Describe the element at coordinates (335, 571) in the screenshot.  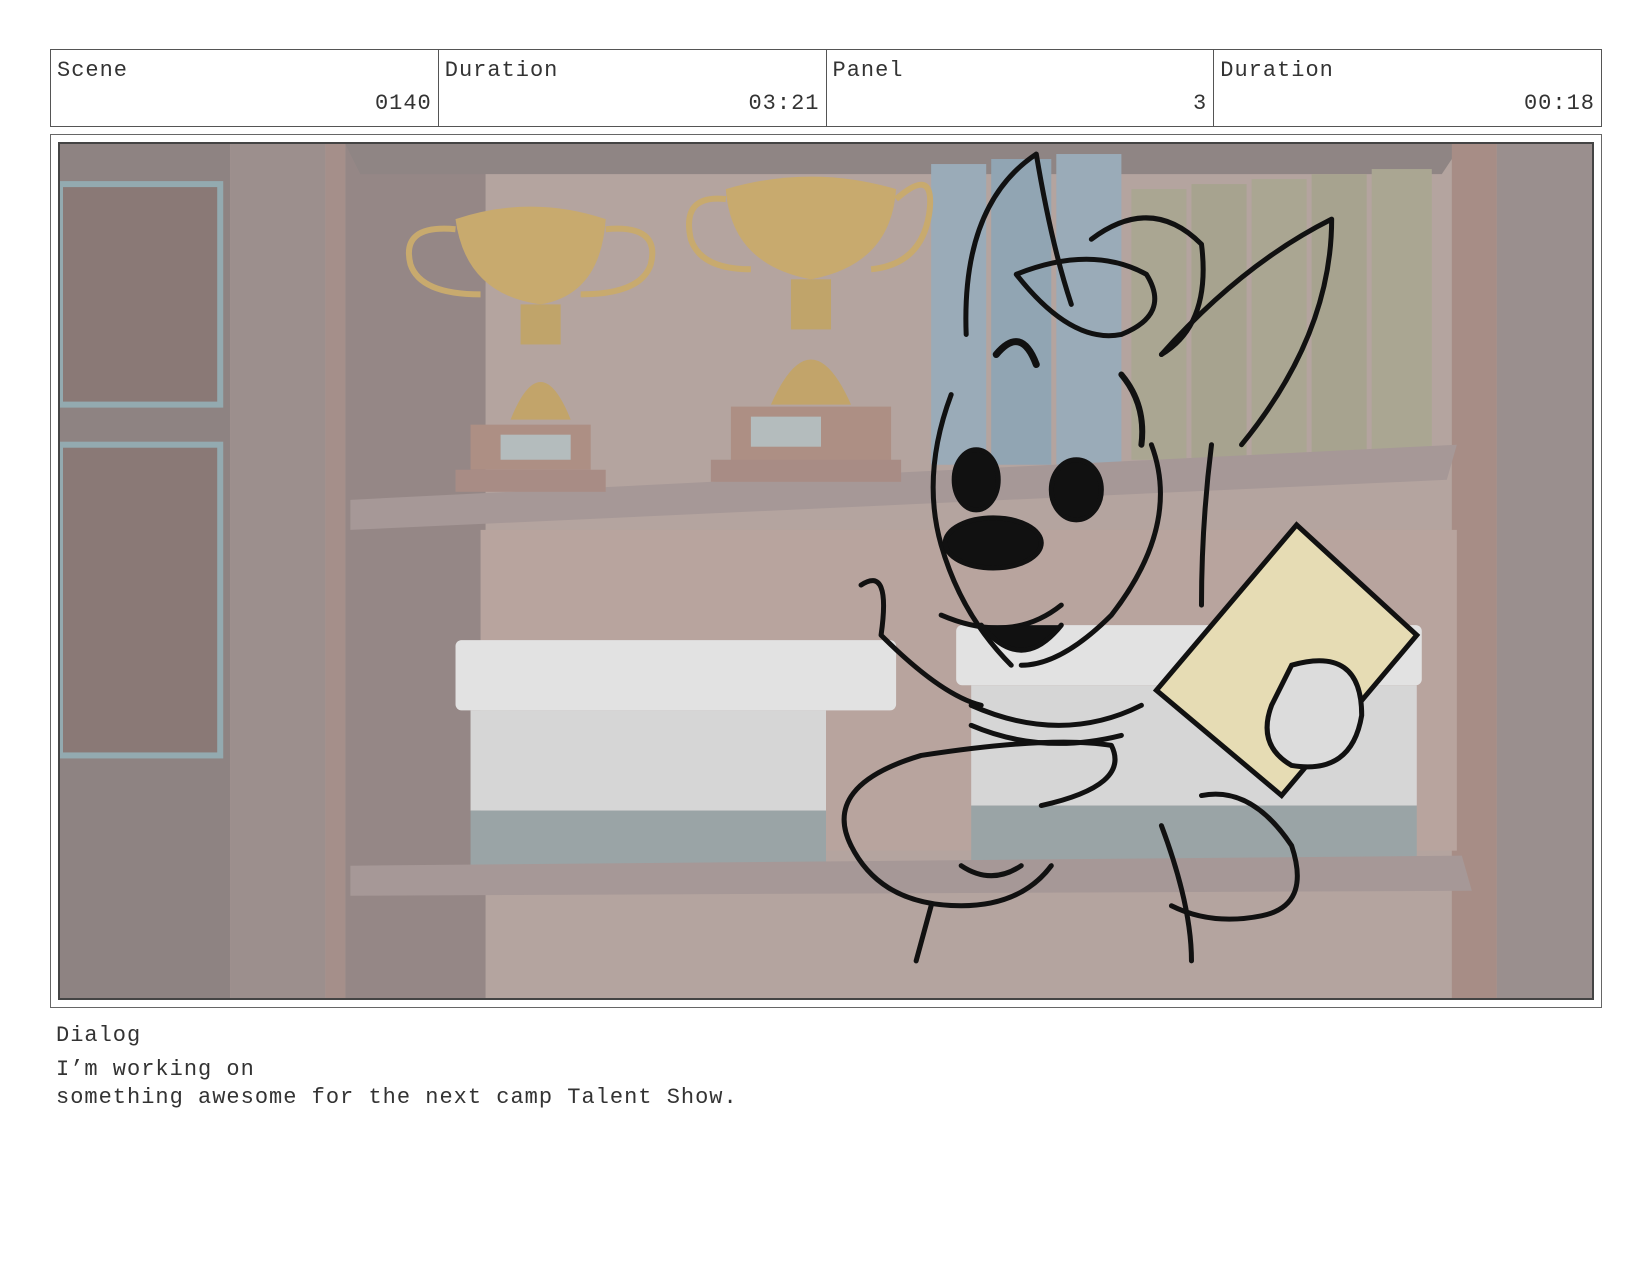
I see `shelf-side-left` at that location.